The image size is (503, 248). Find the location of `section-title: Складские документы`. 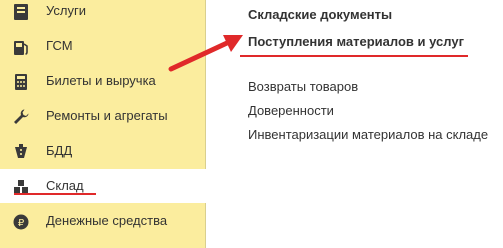

section-title: Складские документы is located at coordinates (320, 14).